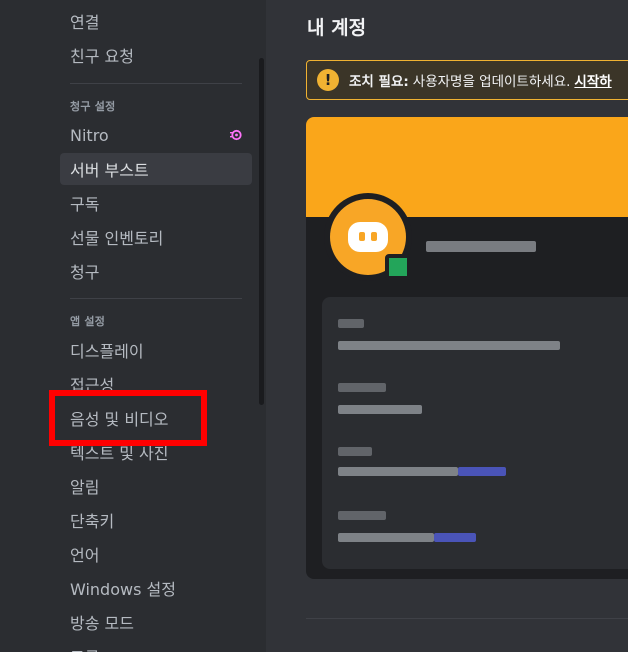 The image size is (628, 652). Describe the element at coordinates (109, 170) in the screenshot. I see `sidebar-item-label: 서버 부스트` at that location.